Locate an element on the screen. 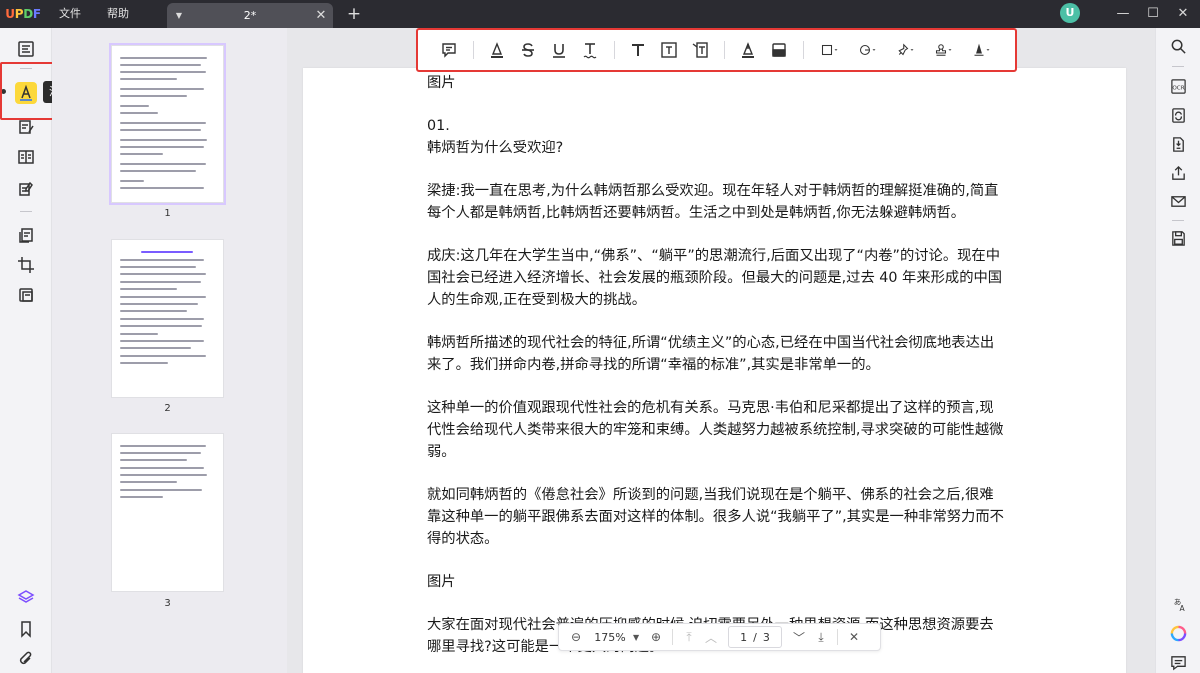  pin-icon is located at coordinates (906, 50).